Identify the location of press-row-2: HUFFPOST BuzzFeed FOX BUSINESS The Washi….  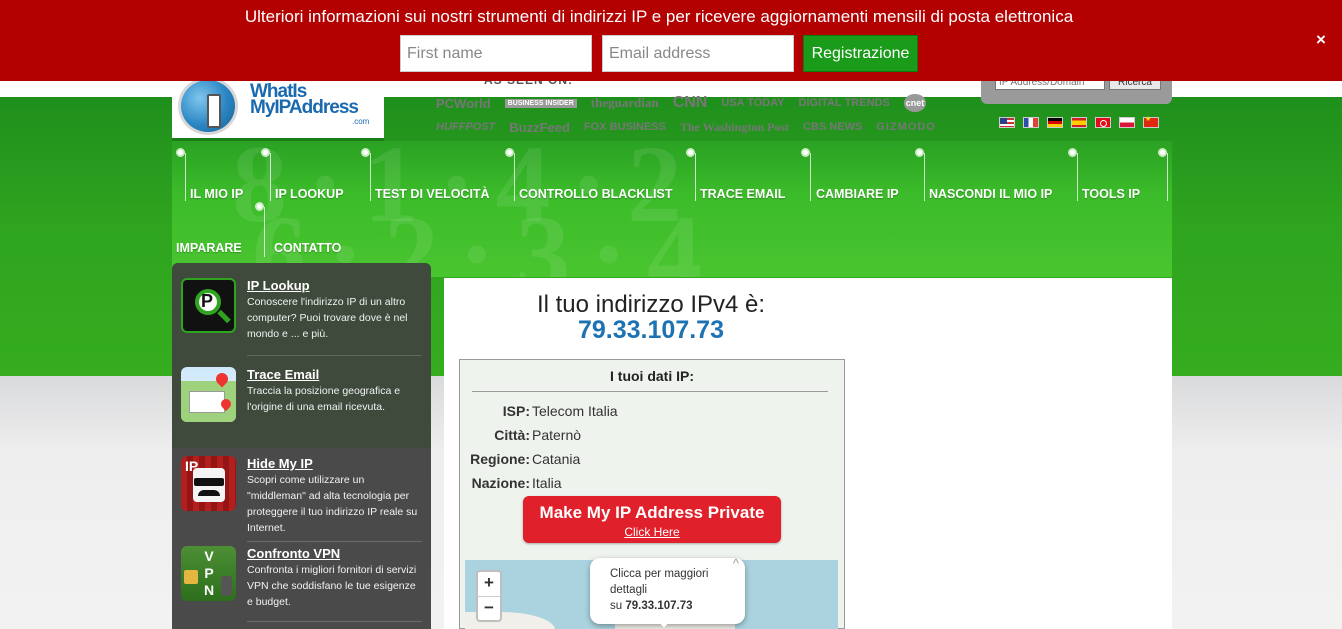
(692, 127).